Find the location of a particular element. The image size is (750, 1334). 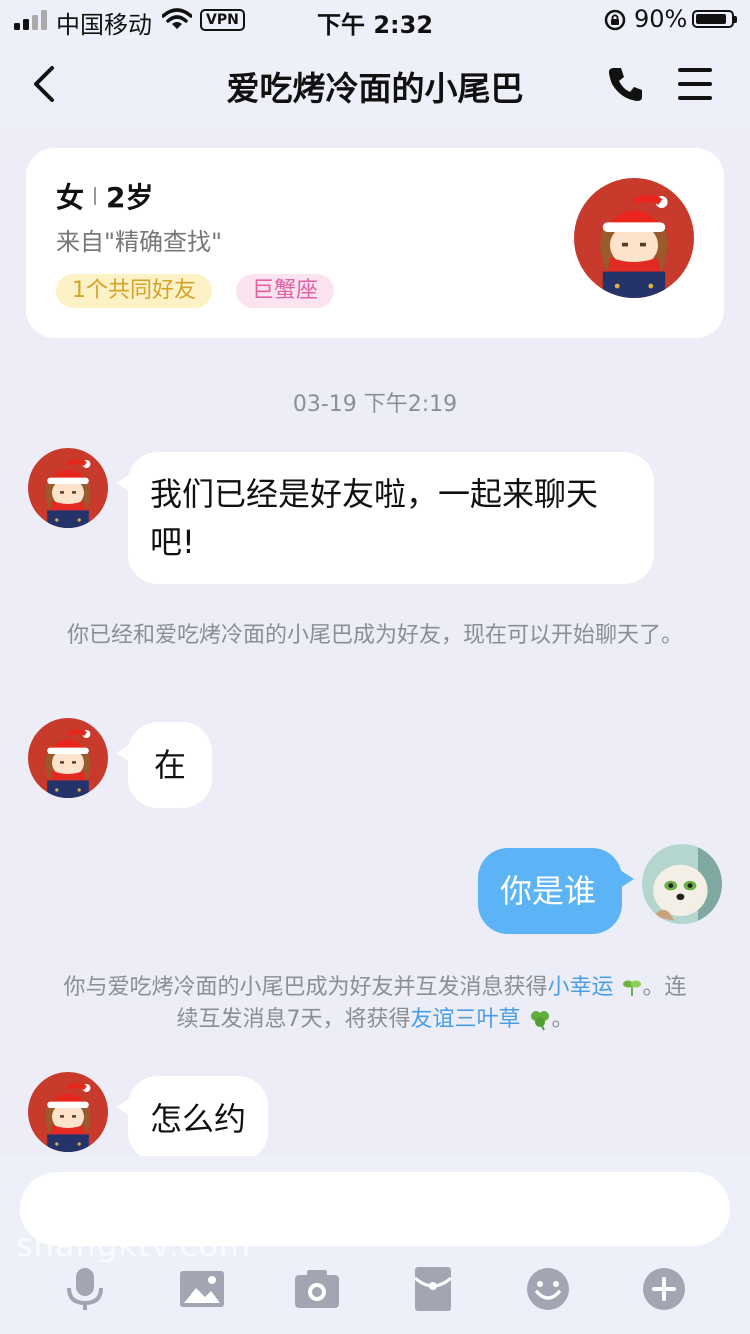

divider is located at coordinates (95, 196).